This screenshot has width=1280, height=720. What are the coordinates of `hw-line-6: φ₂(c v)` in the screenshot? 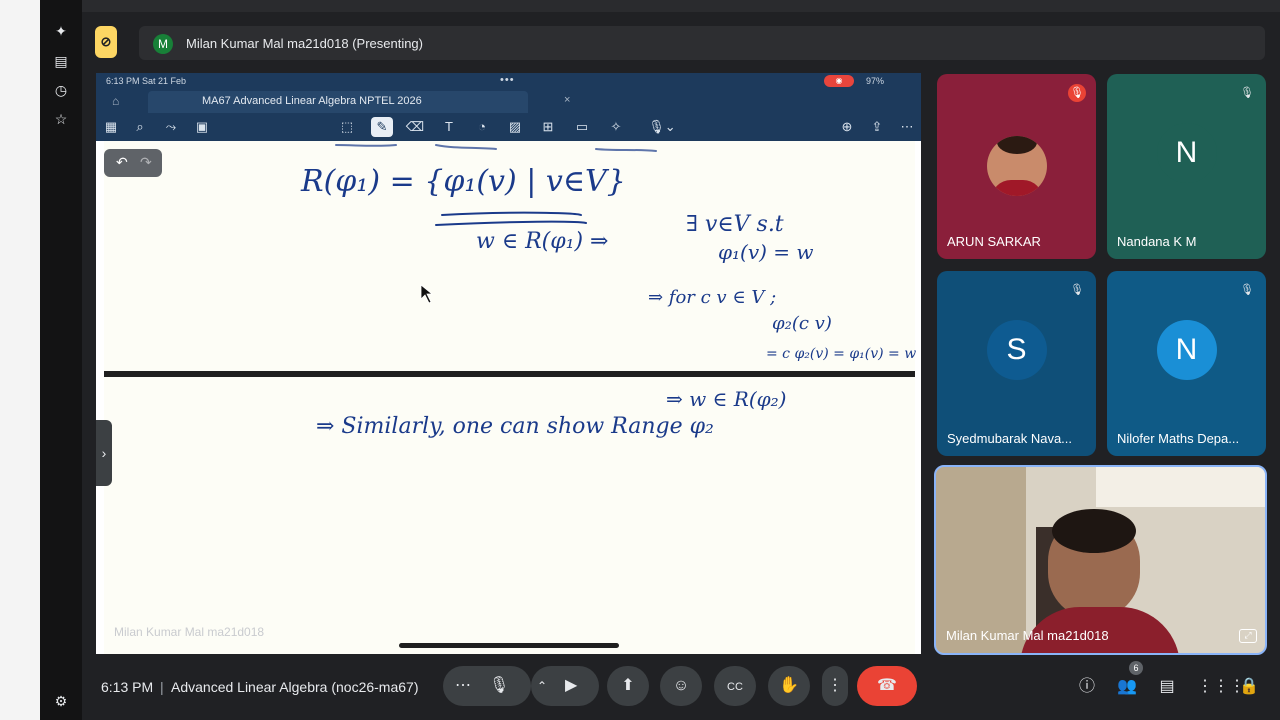 It's located at (802, 323).